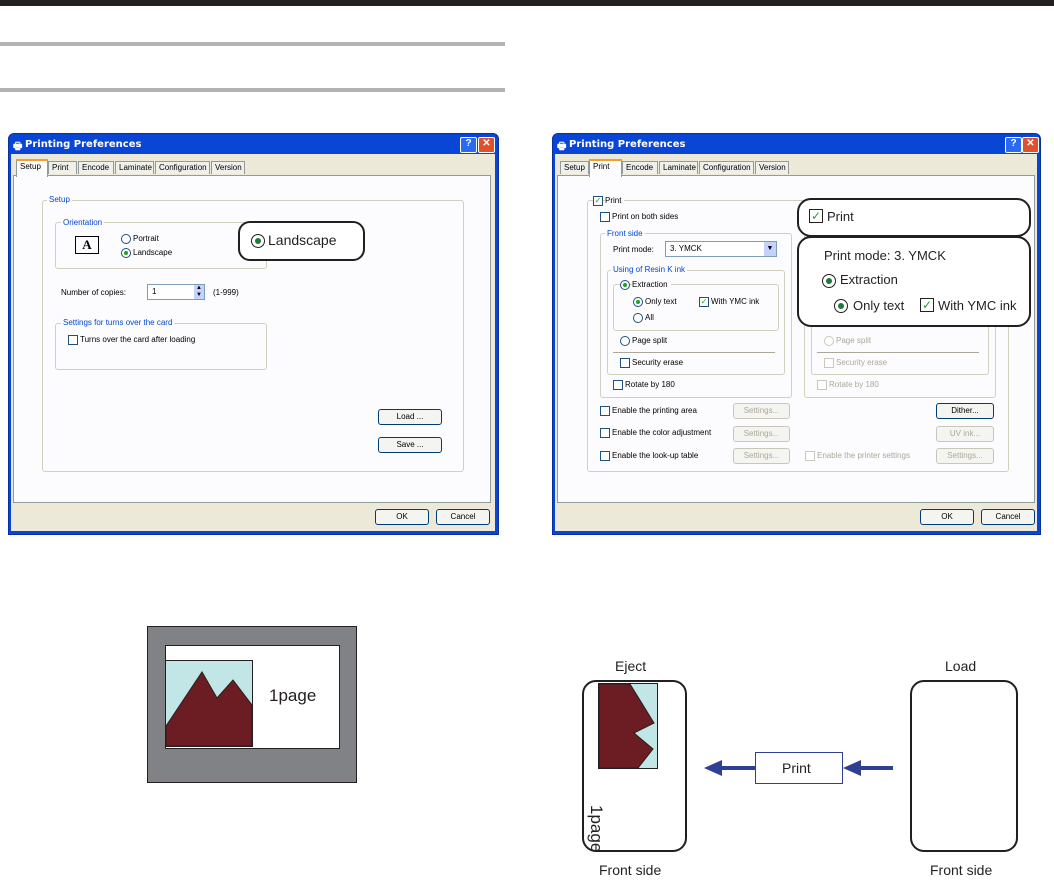 This screenshot has height=887, width=1054. What do you see at coordinates (93, 292) in the screenshot?
I see `copies-label: Number of copies:` at bounding box center [93, 292].